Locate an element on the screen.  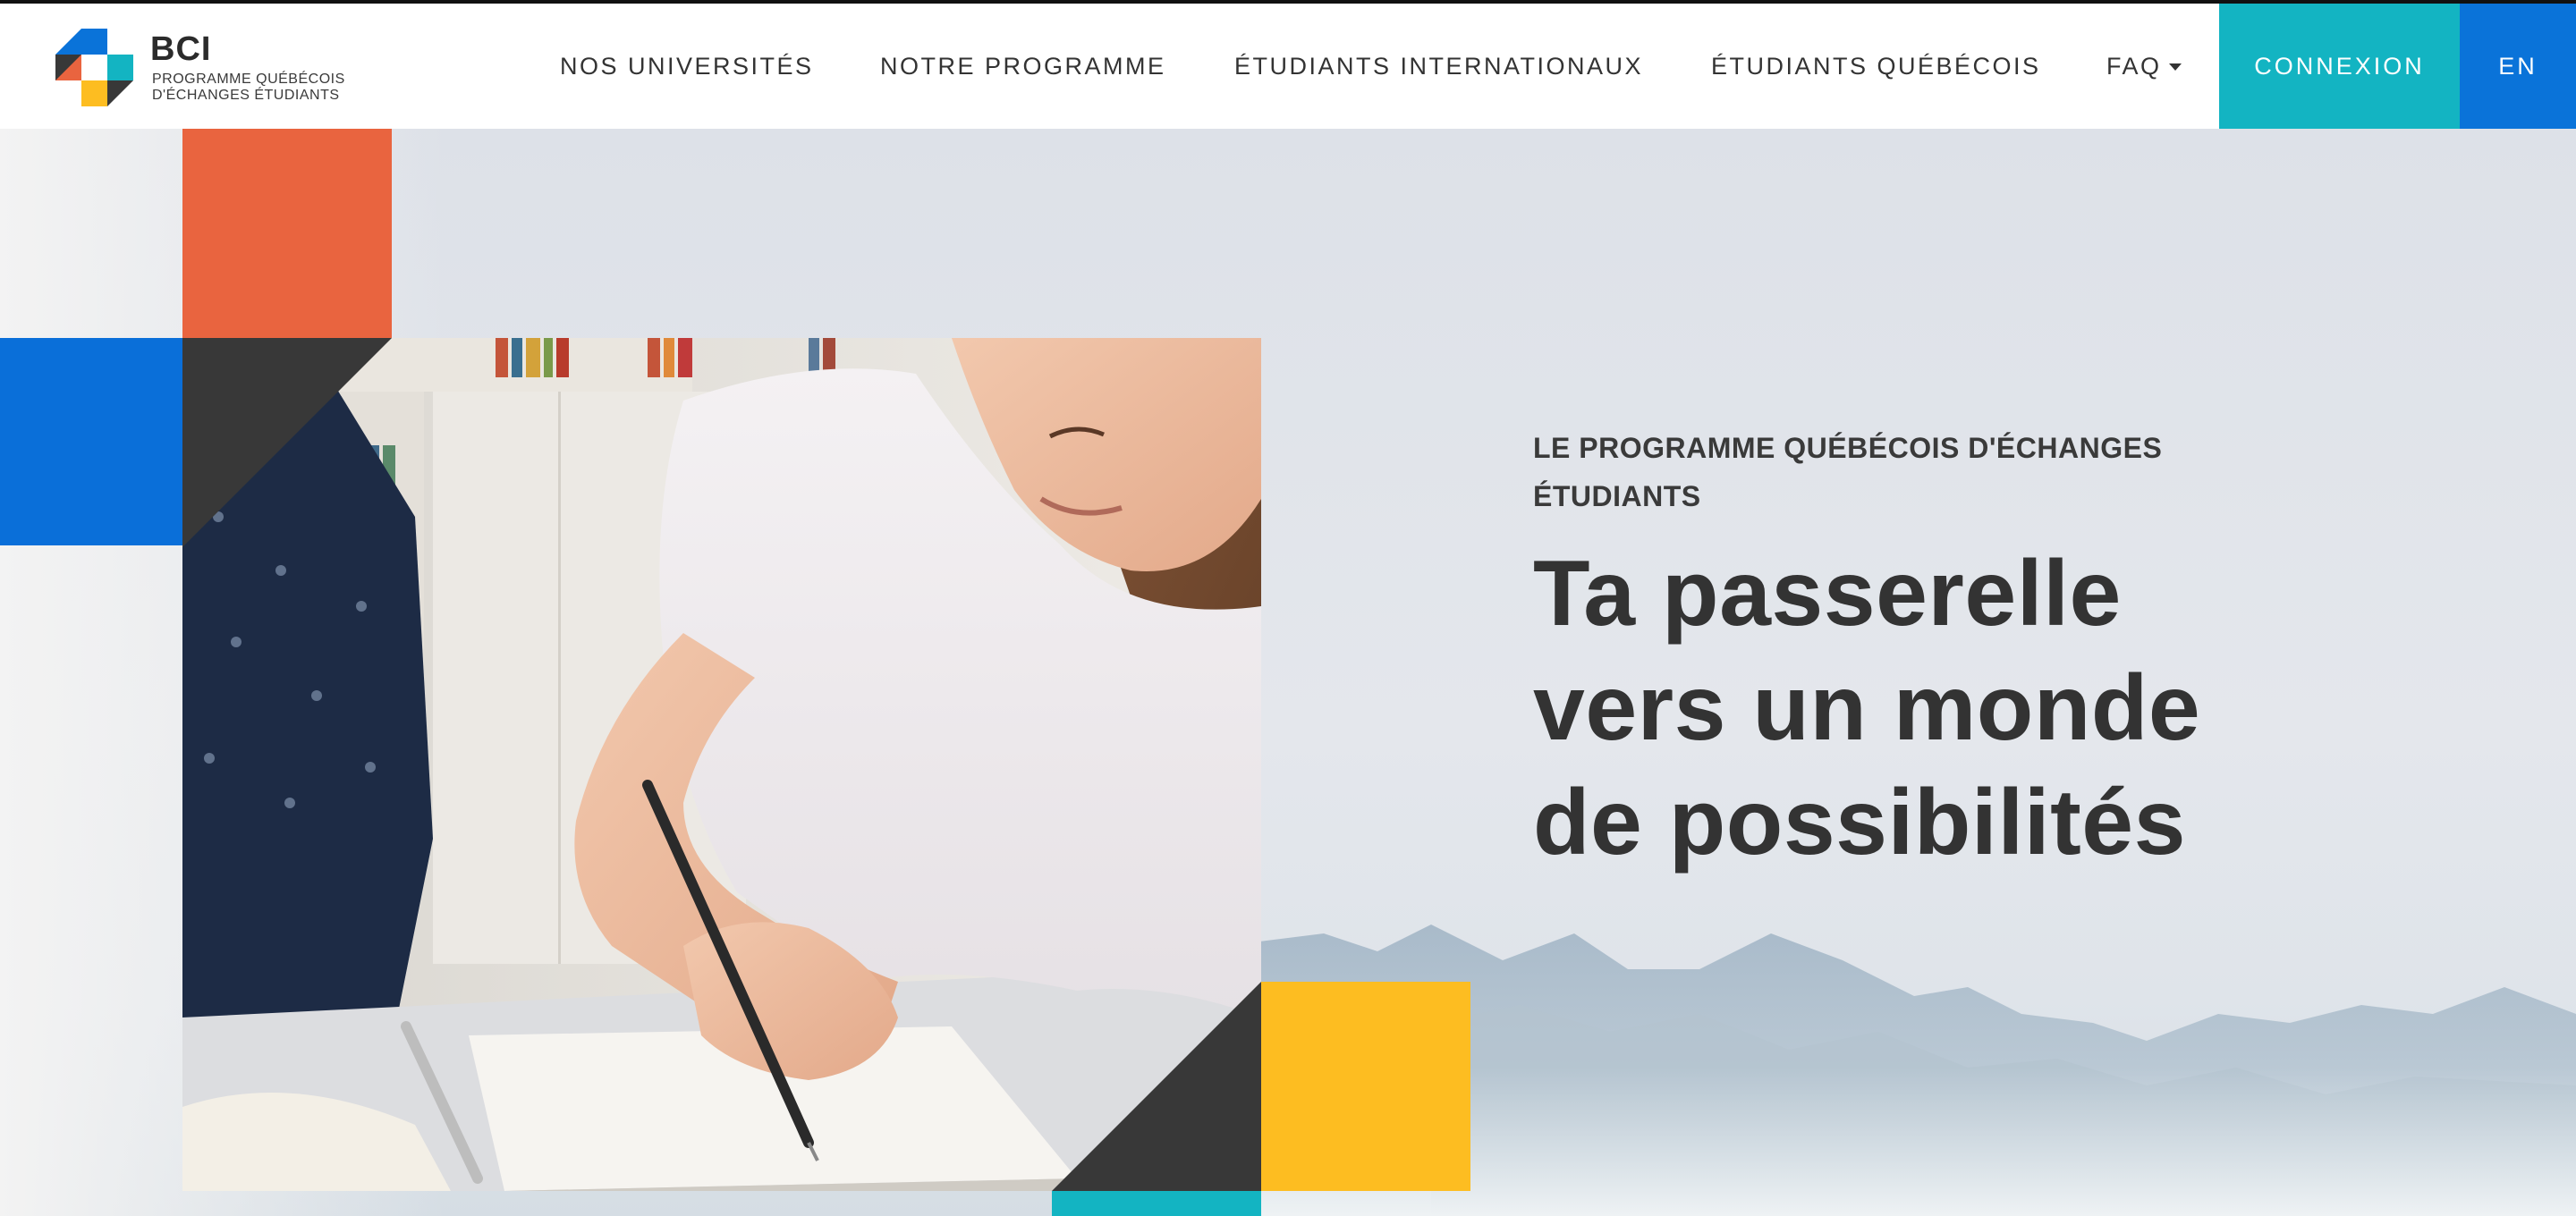
hero-headline-line3: de possibilités is located at coordinates (1859, 823).